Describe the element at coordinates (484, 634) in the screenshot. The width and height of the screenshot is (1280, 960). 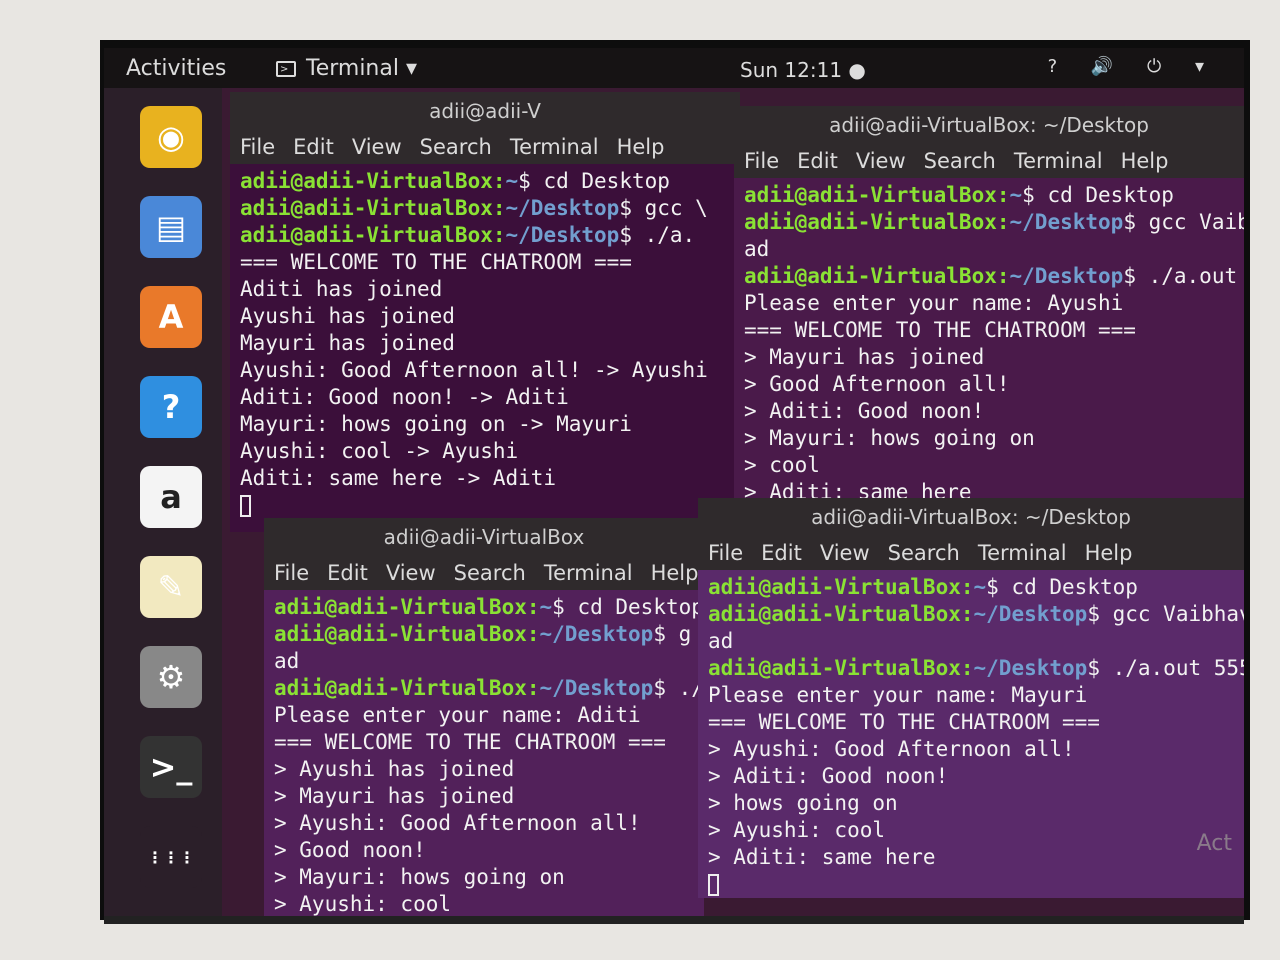
I see `terminal-line: adii@adii-VirtualBox:~/Desktop$ g` at that location.